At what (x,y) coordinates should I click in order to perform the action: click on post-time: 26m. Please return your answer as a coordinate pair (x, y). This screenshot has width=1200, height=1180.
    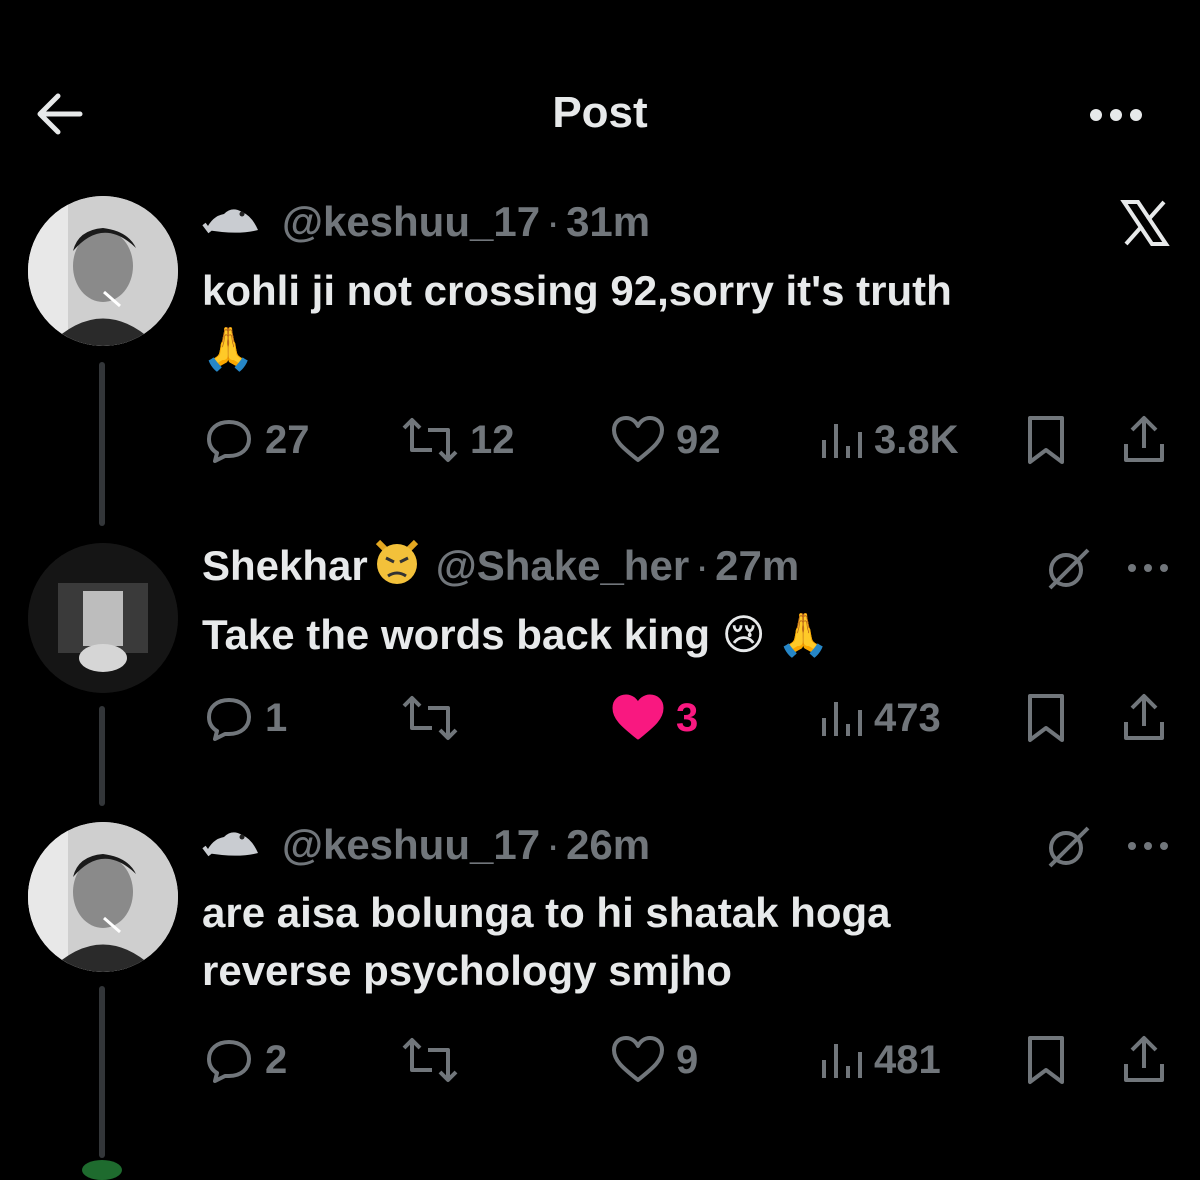
    Looking at the image, I should click on (608, 845).